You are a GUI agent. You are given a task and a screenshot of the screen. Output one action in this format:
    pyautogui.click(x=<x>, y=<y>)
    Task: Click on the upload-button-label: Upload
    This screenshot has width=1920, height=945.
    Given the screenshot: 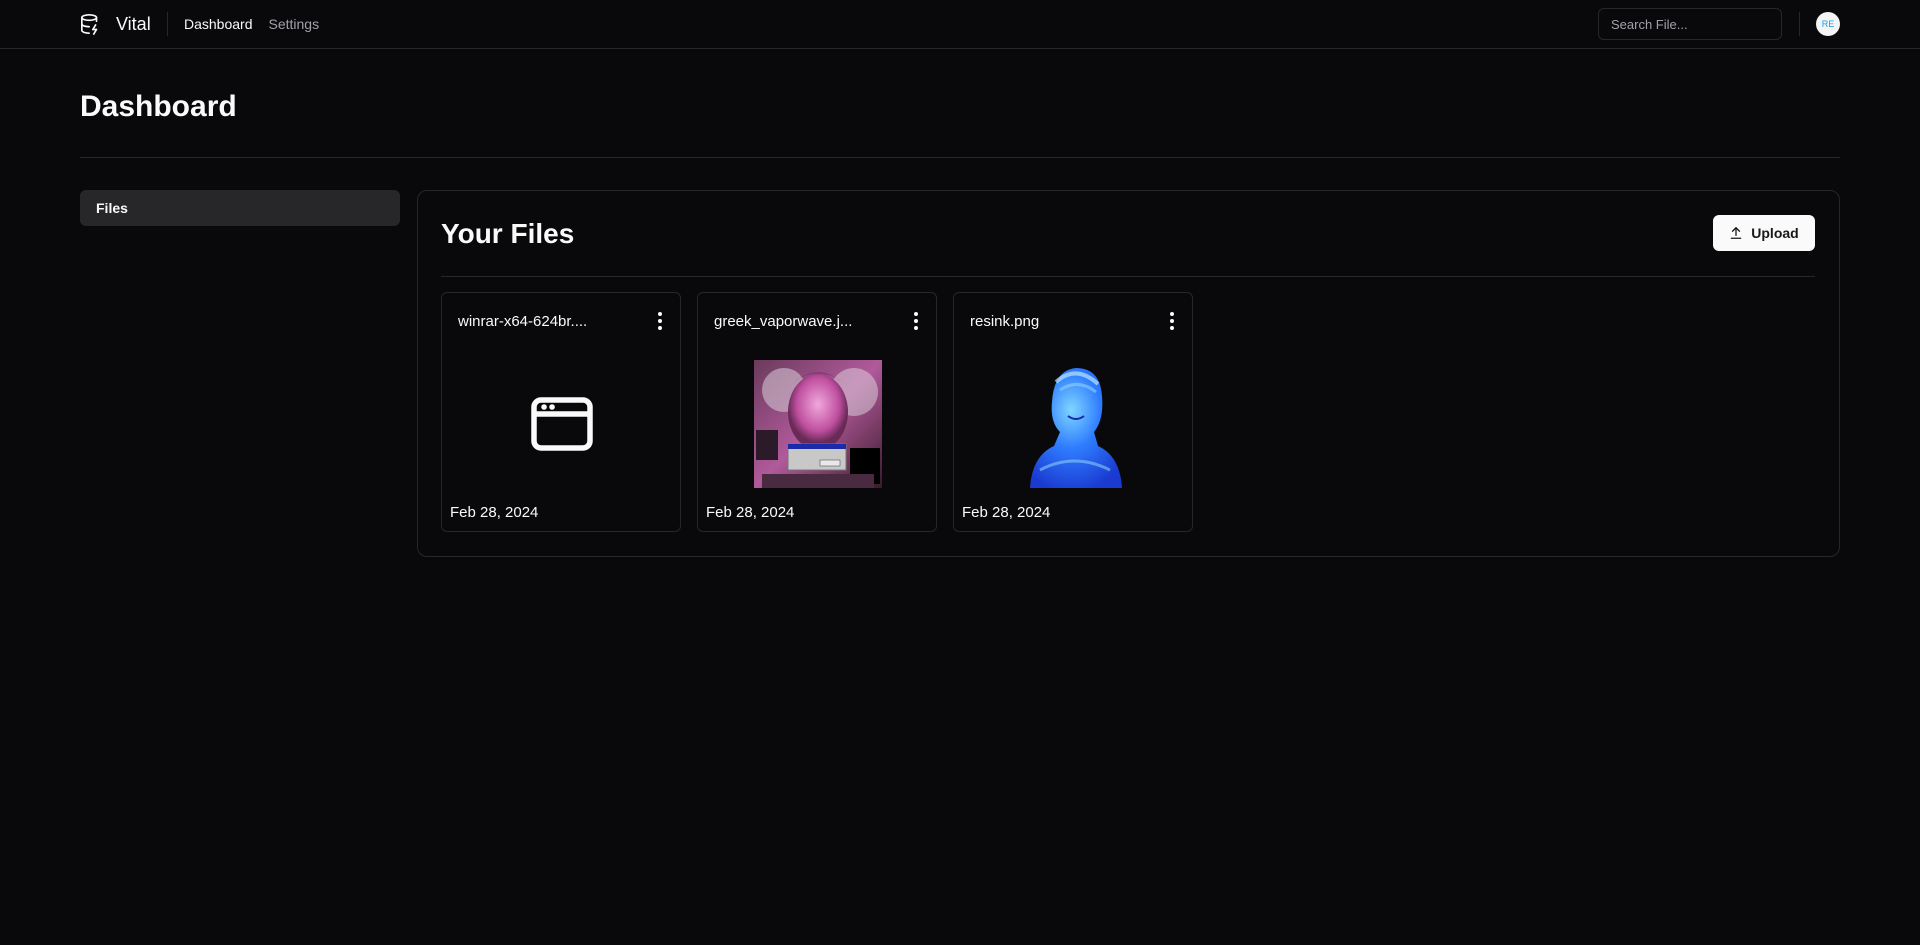 What is the action you would take?
    pyautogui.click(x=1775, y=233)
    